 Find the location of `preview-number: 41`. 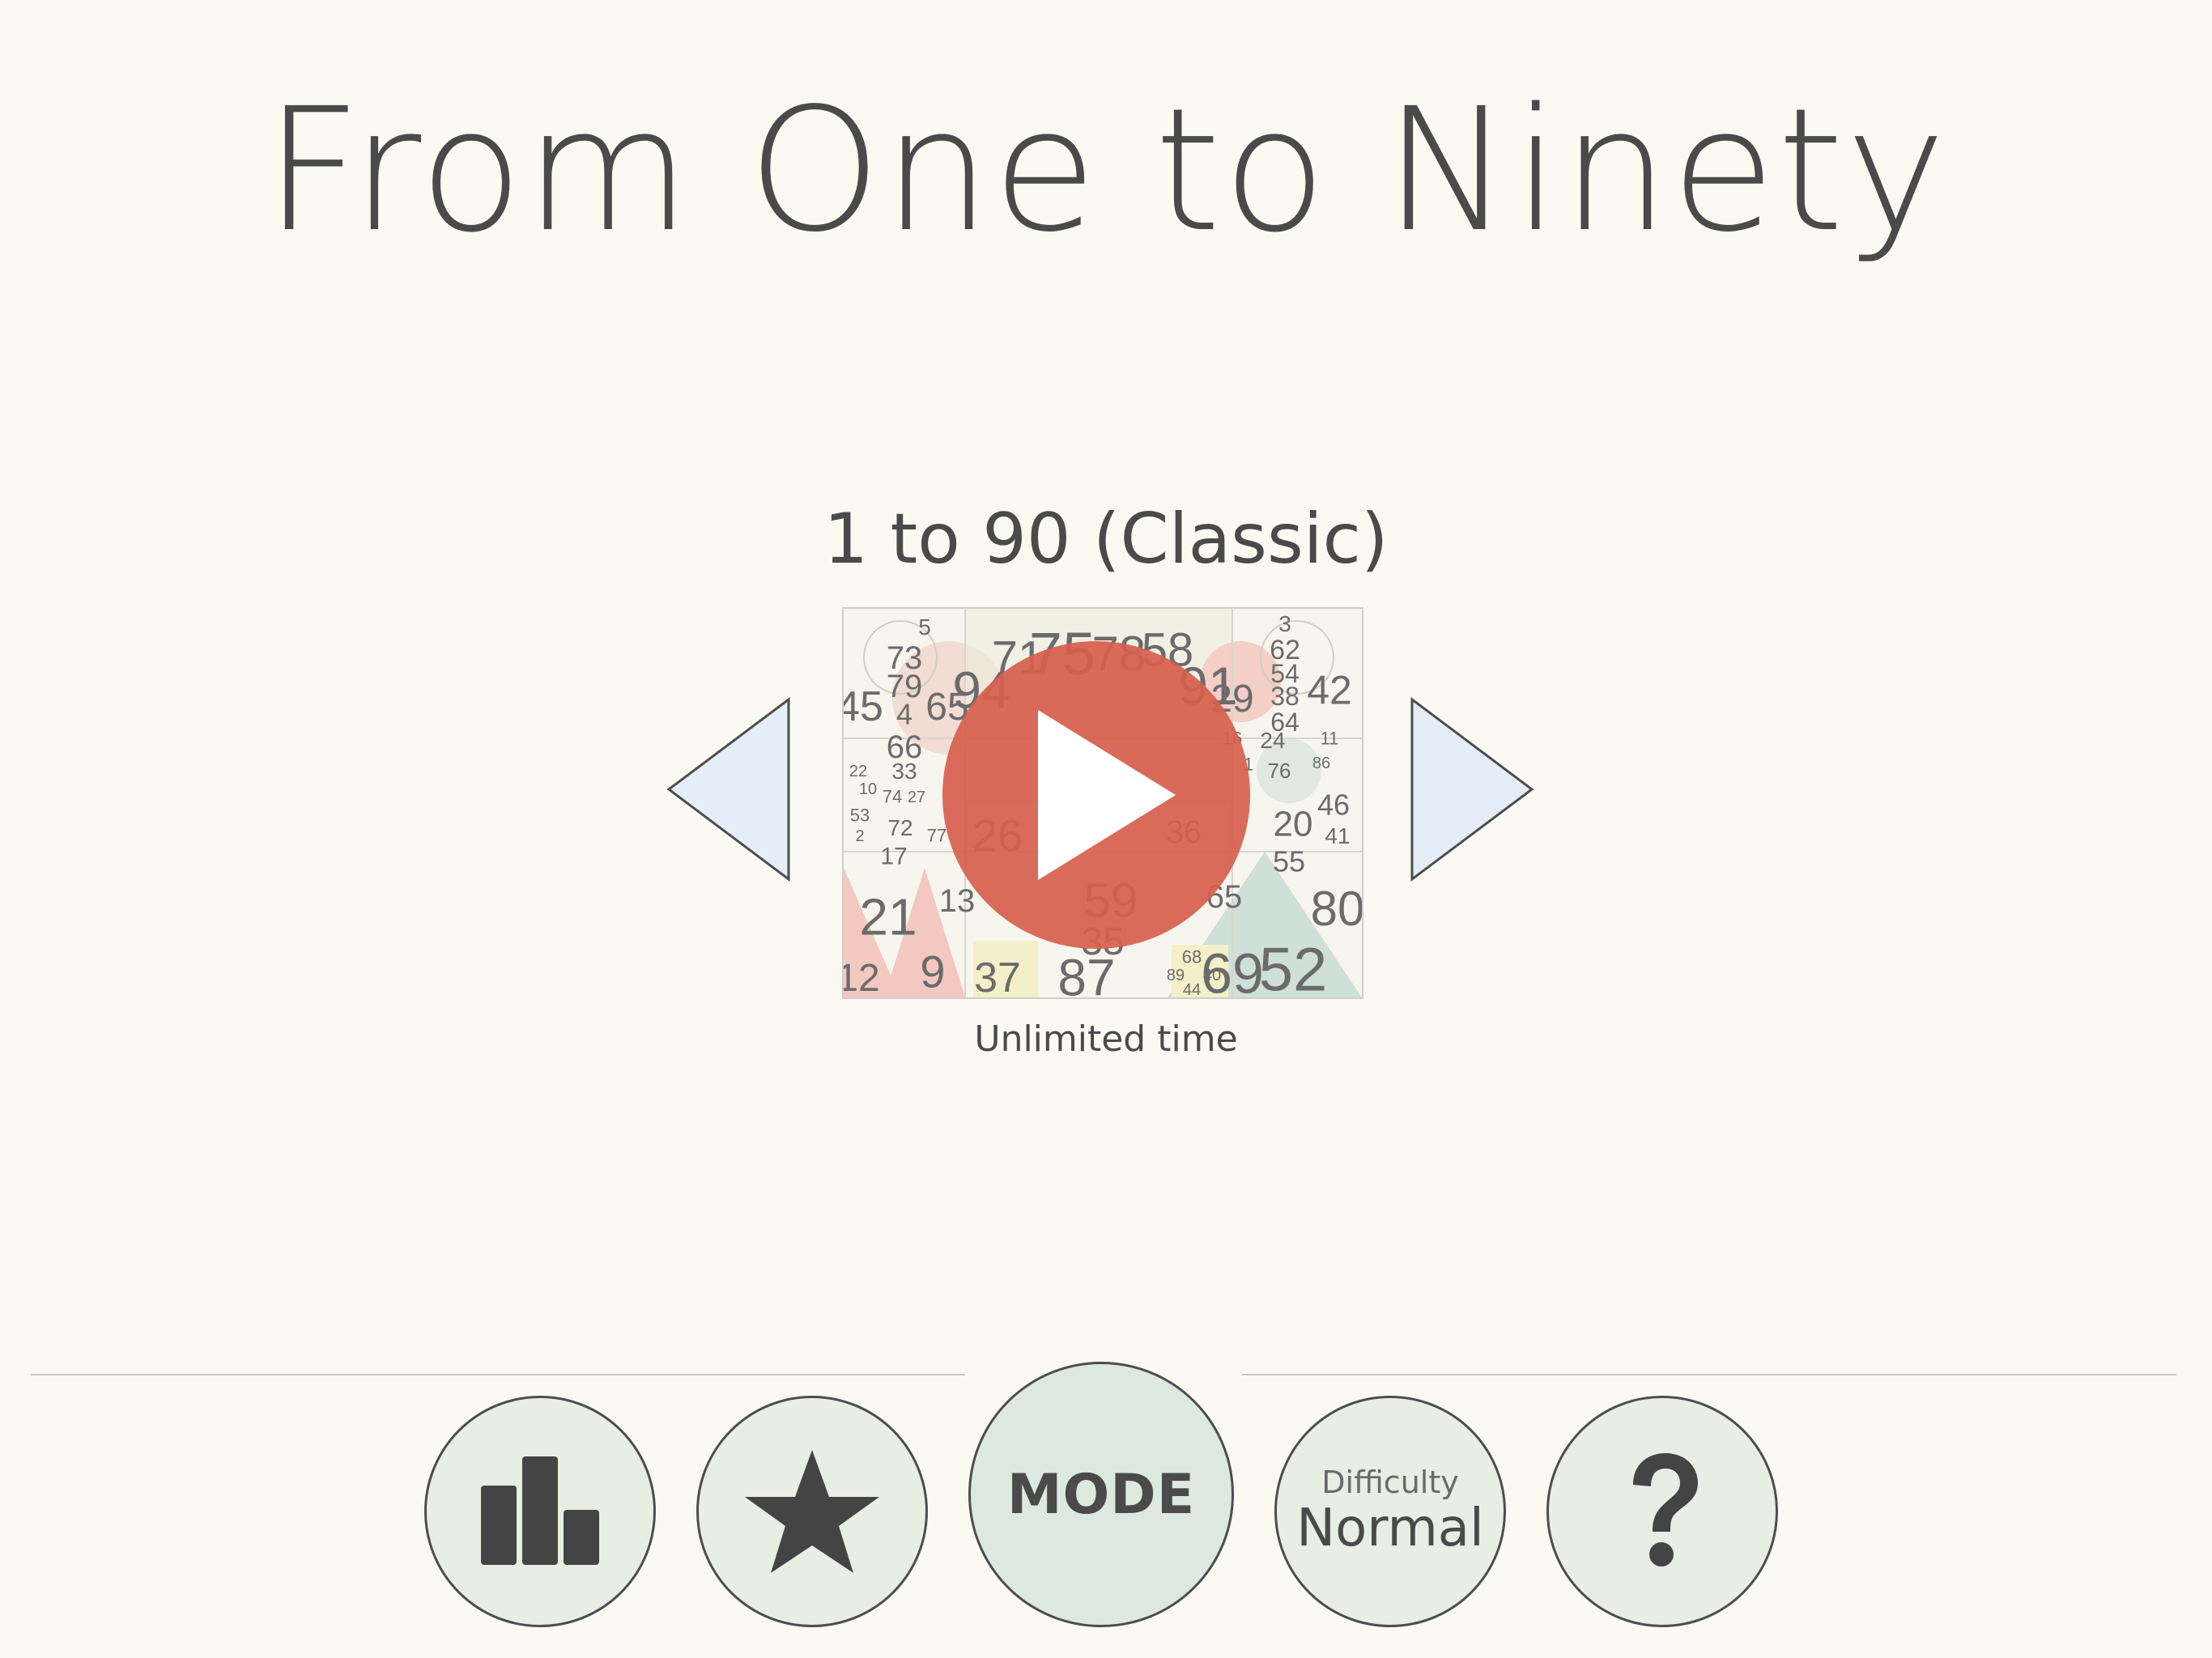

preview-number: 41 is located at coordinates (1338, 835).